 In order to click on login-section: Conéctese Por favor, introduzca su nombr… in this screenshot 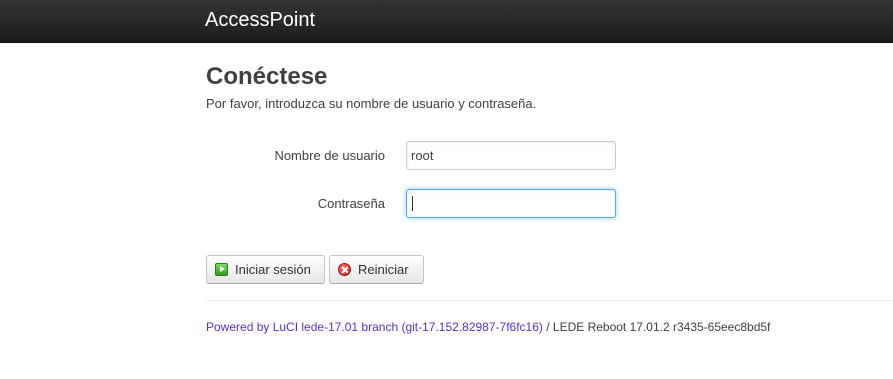, I will do `click(549, 86)`.